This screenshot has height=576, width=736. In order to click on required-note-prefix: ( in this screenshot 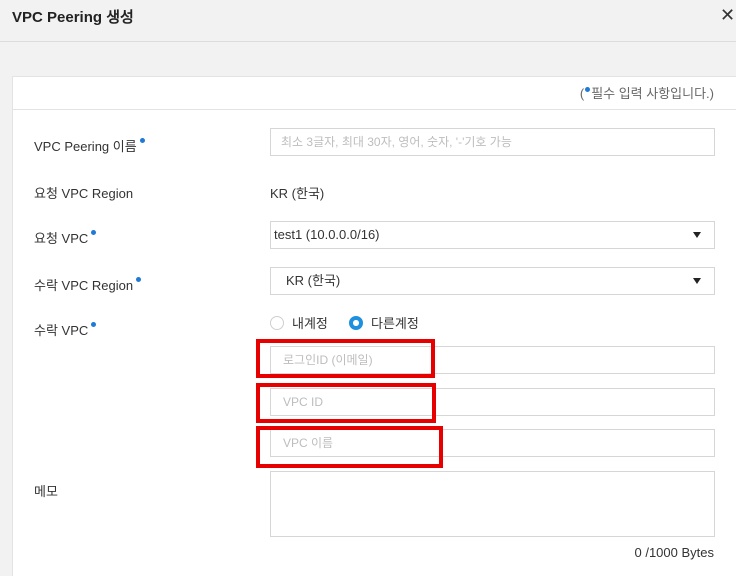, I will do `click(582, 93)`.